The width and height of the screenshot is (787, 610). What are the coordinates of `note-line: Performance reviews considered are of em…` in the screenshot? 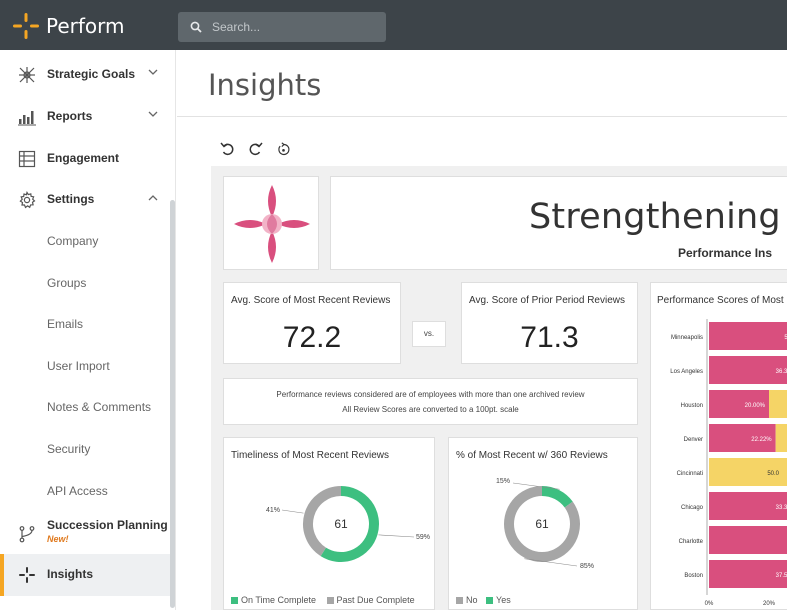 It's located at (430, 394).